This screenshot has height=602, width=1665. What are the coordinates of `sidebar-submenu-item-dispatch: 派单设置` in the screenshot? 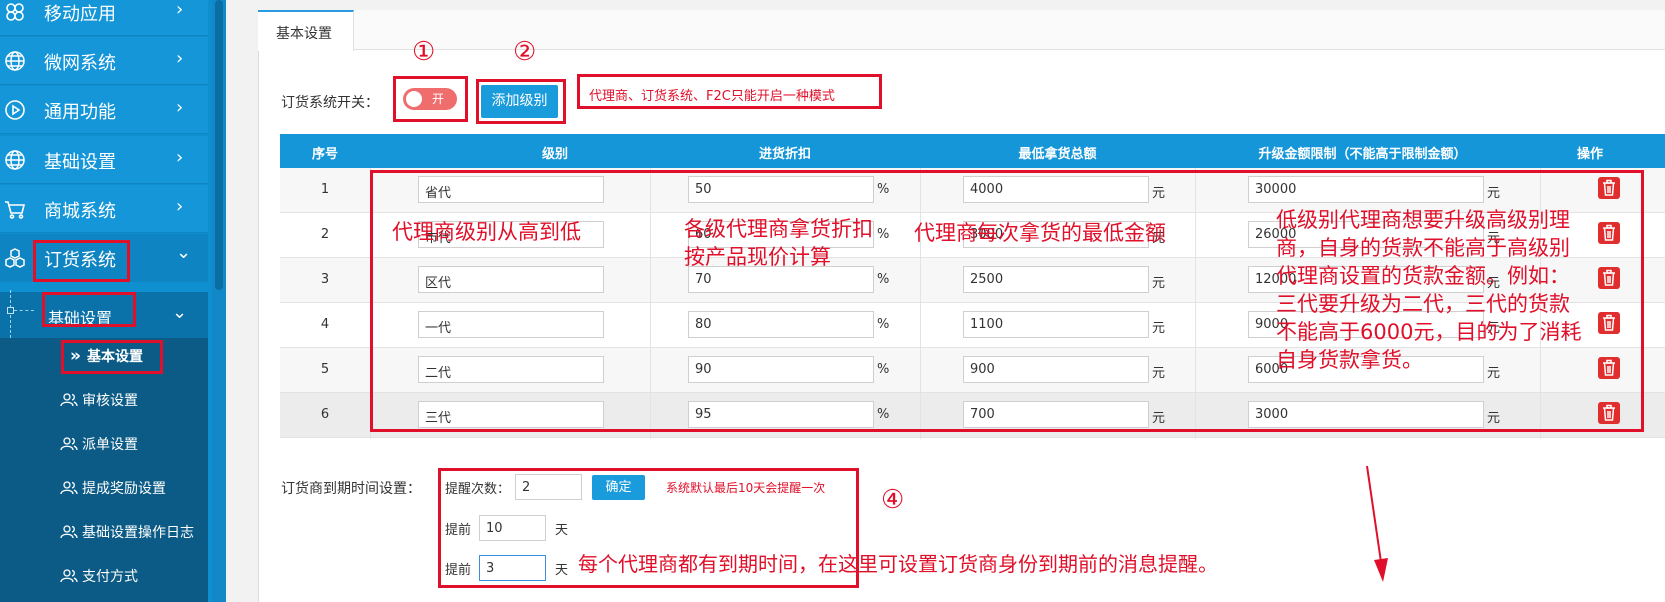 It's located at (99, 444).